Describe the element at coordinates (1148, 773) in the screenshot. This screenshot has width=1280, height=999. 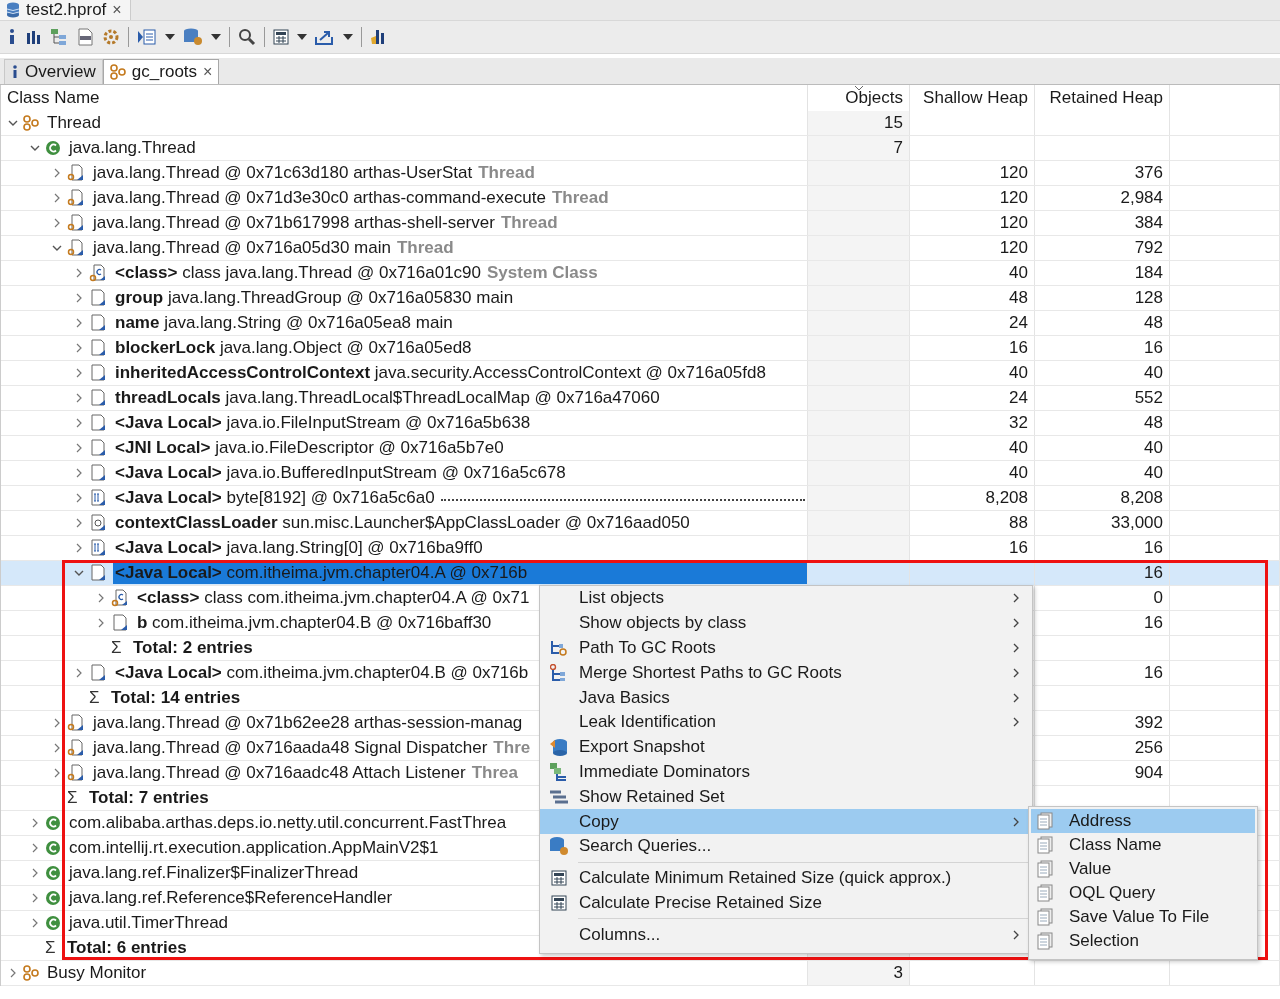
I see `table-cell: 904` at that location.